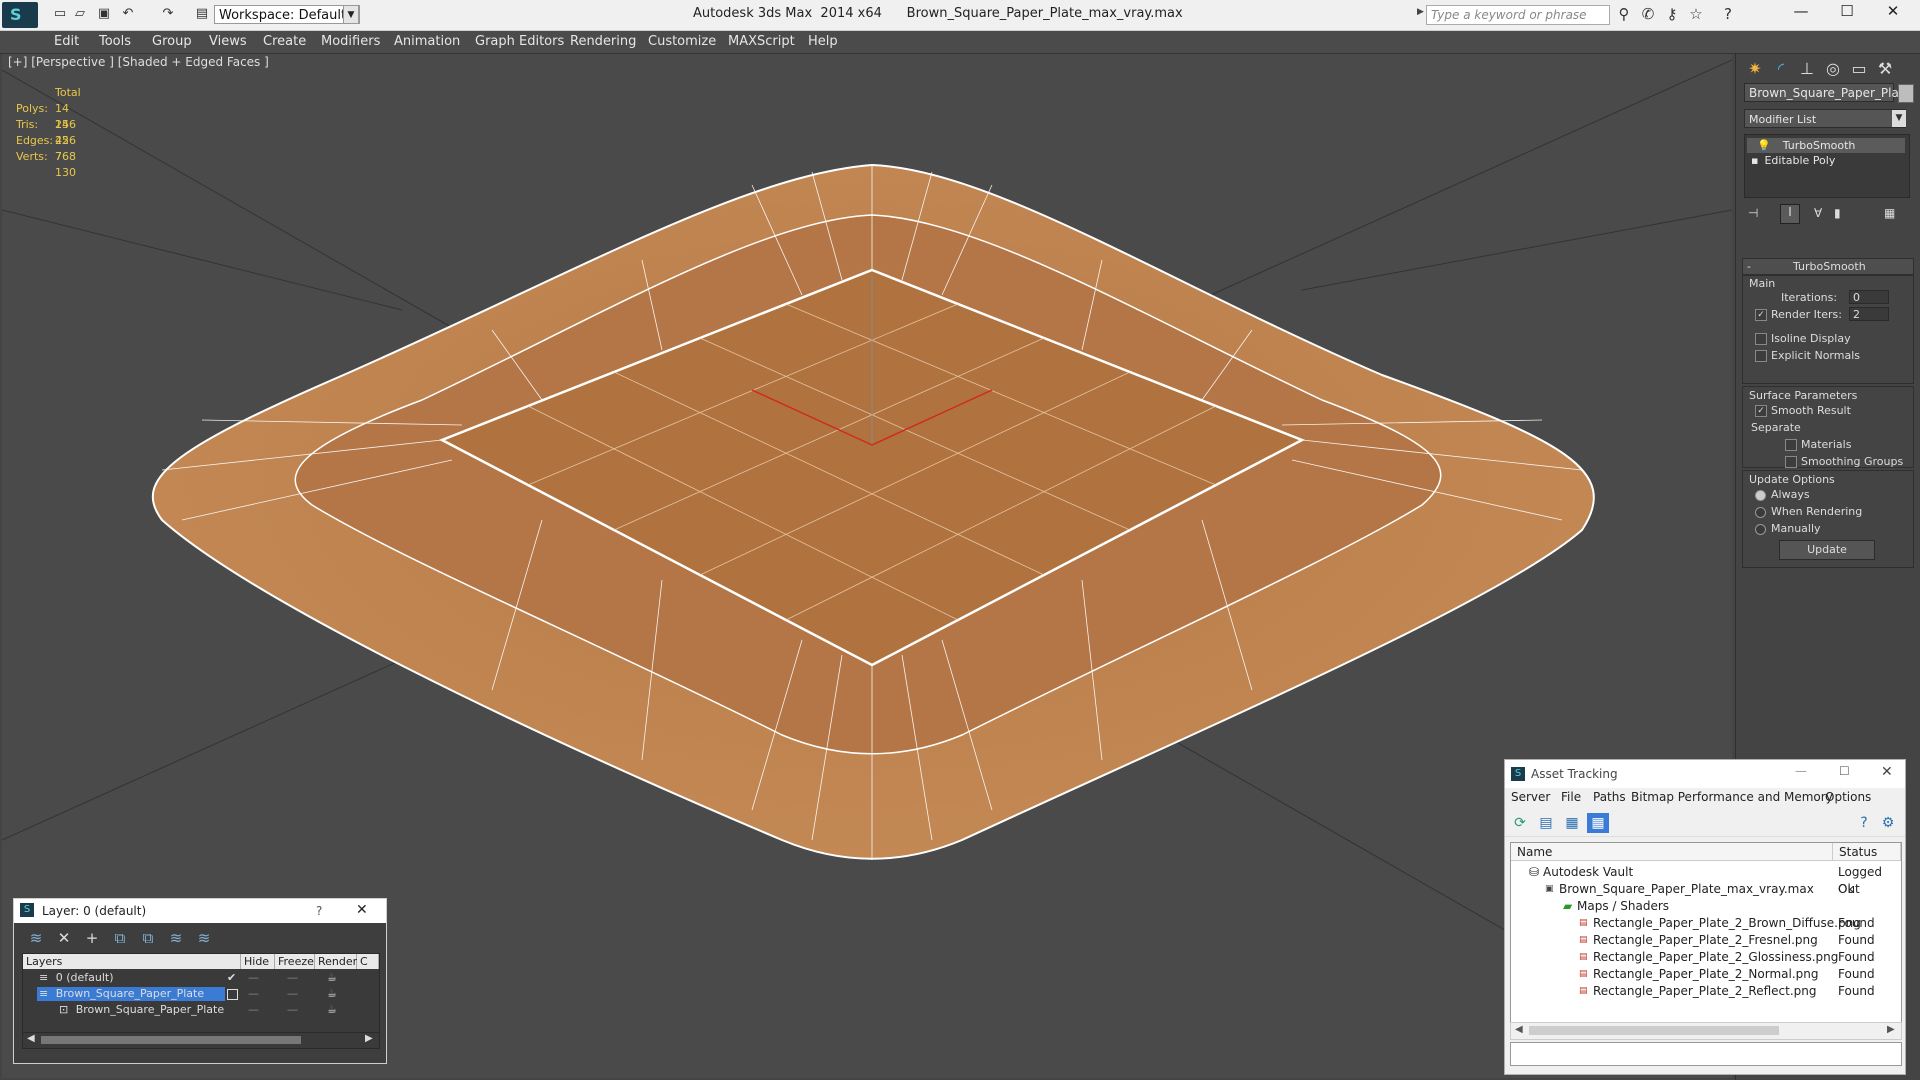 The image size is (1920, 1080). What do you see at coordinates (202, 14) in the screenshot?
I see `project-folder-icon: ▤` at bounding box center [202, 14].